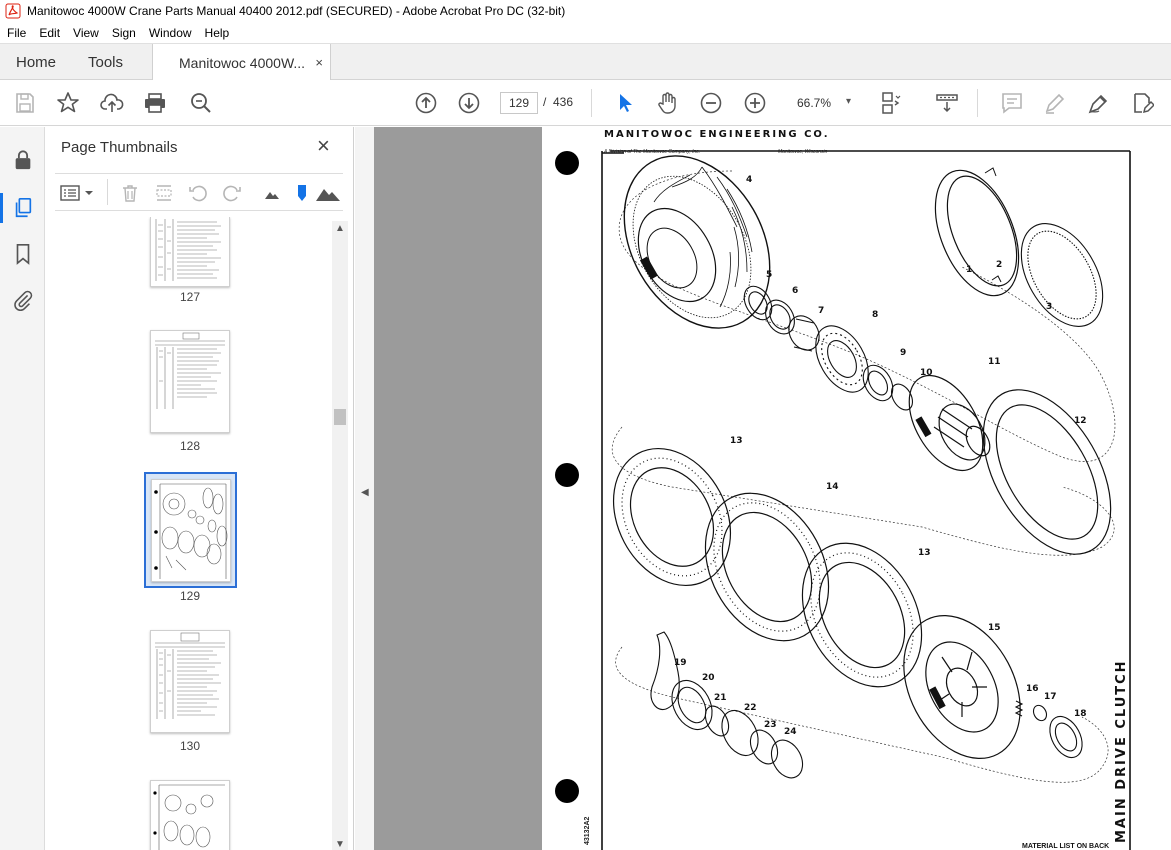 The image size is (1171, 850). What do you see at coordinates (13, 11) in the screenshot?
I see `acrobat-logo-icon` at bounding box center [13, 11].